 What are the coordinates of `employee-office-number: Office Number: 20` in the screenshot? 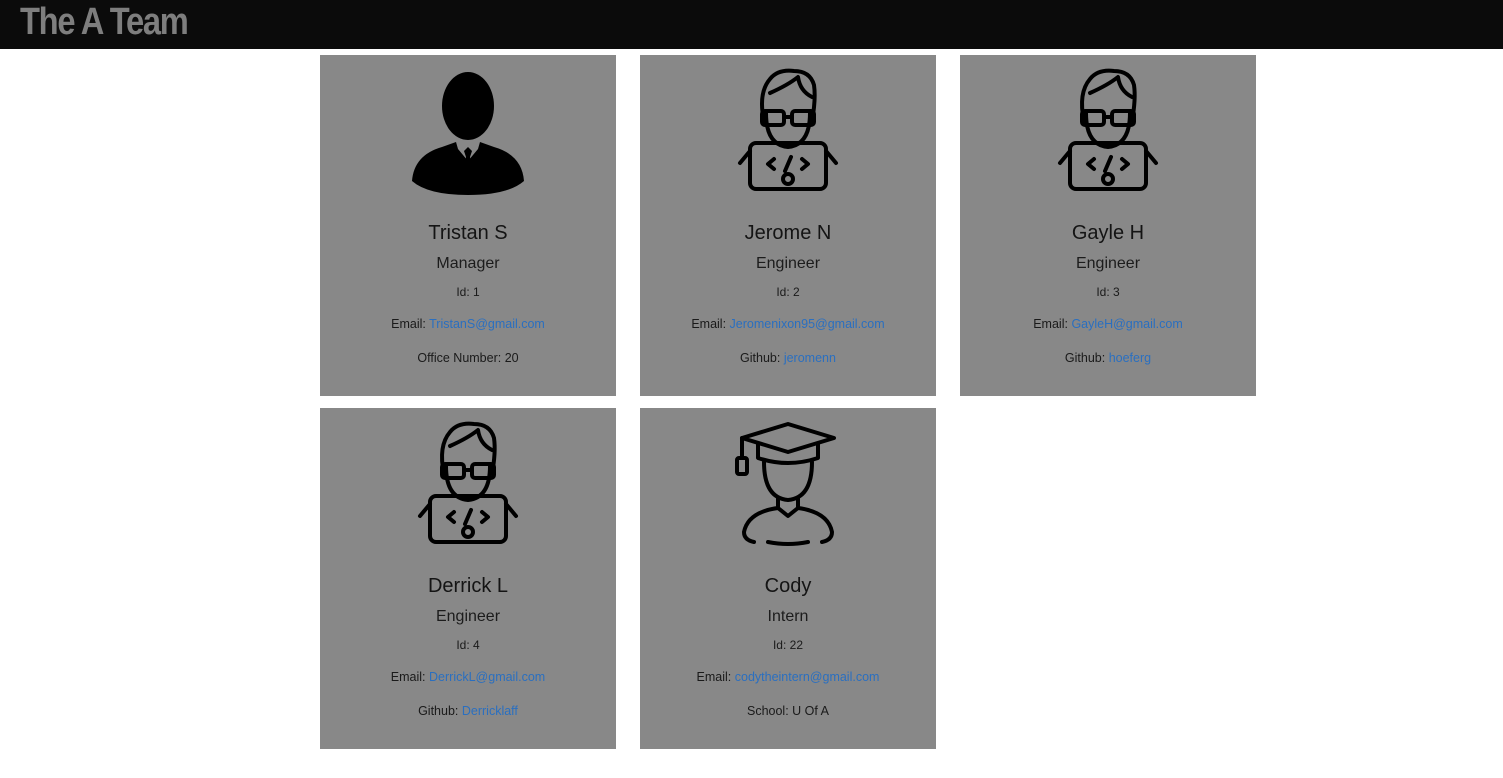 It's located at (468, 358).